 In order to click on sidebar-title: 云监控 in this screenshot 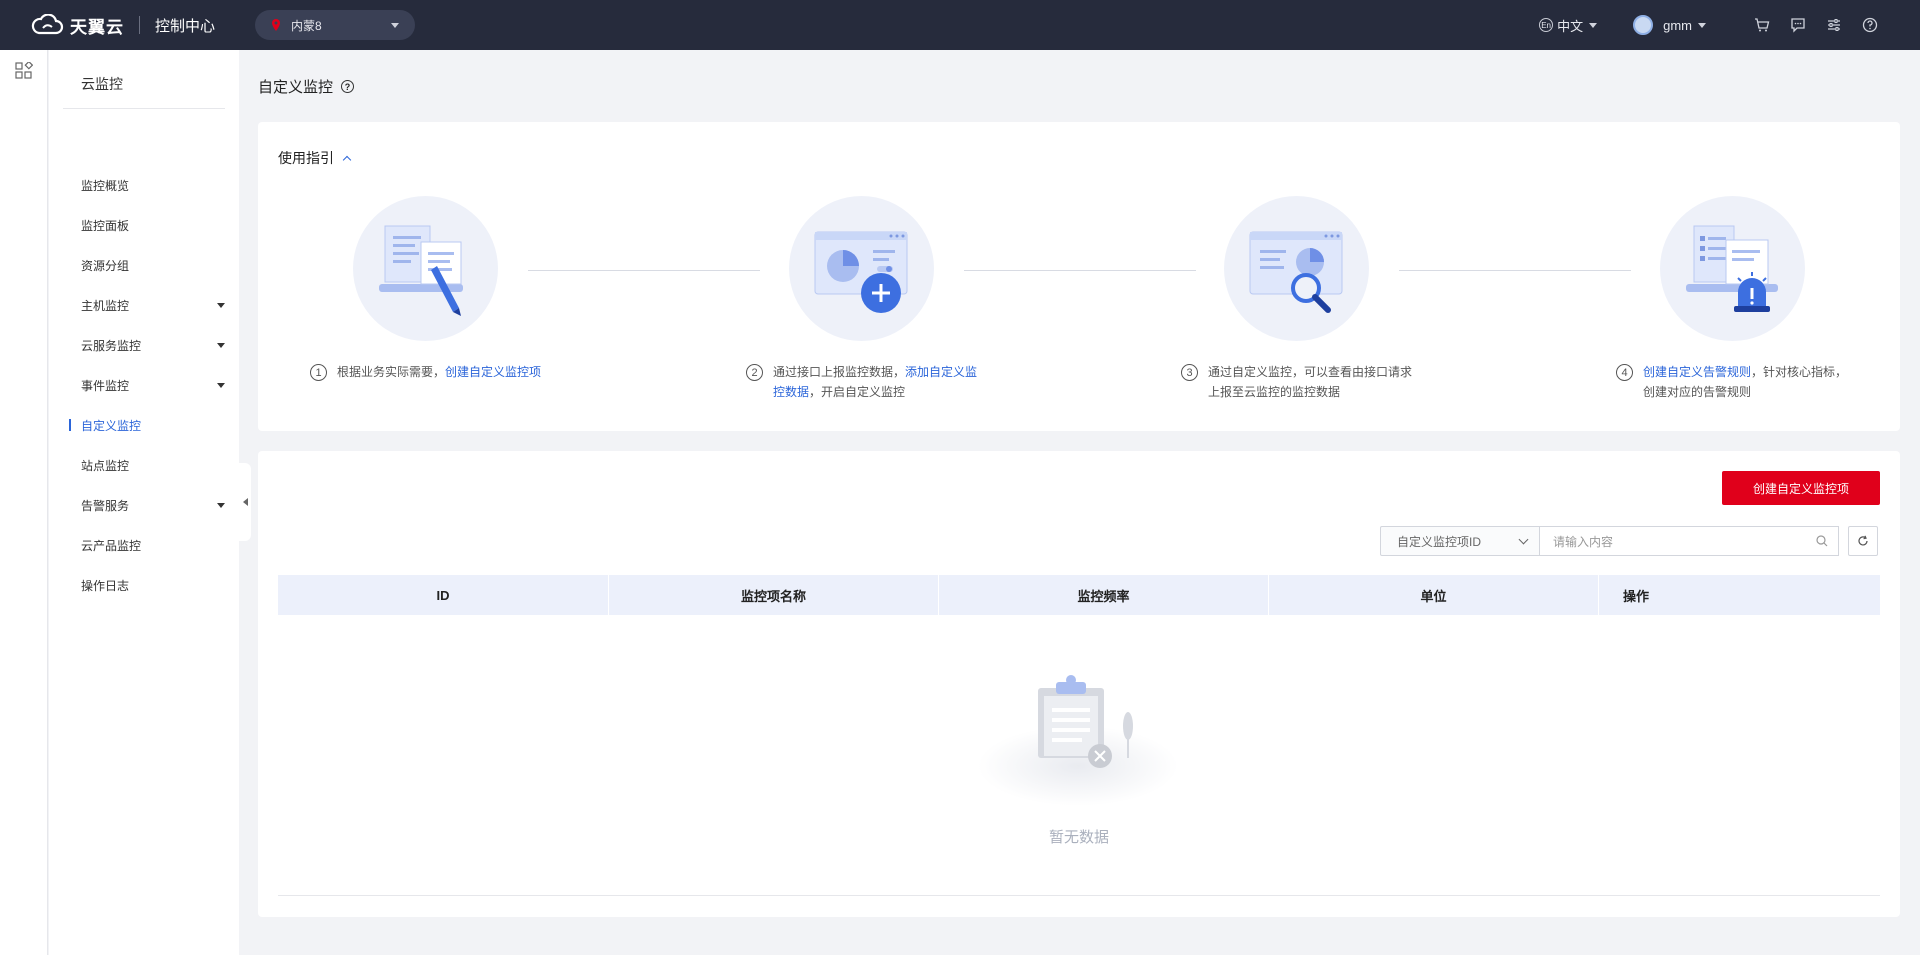, I will do `click(102, 84)`.